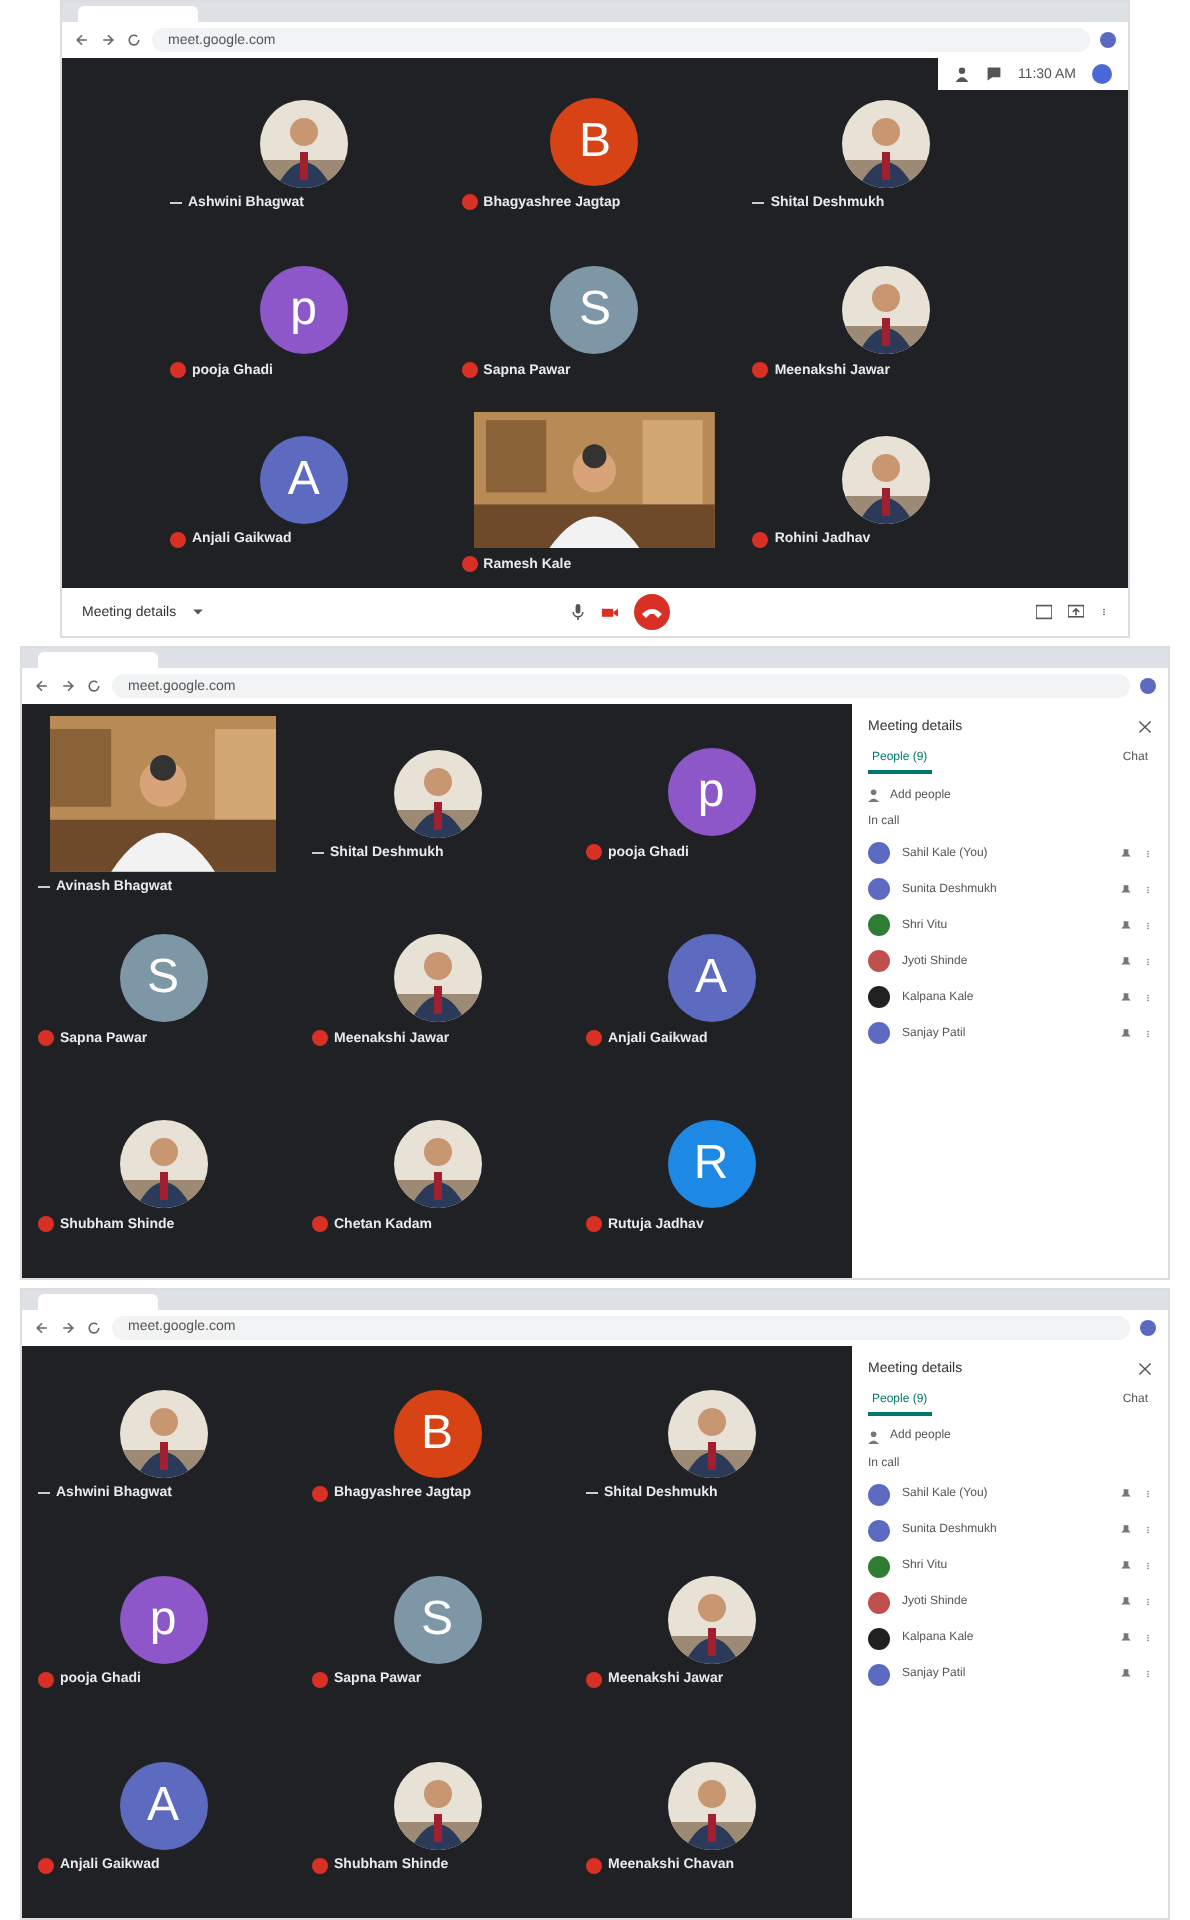 Image resolution: width=1190 pixels, height=1920 pixels. I want to click on avatar: R, so click(711, 1164).